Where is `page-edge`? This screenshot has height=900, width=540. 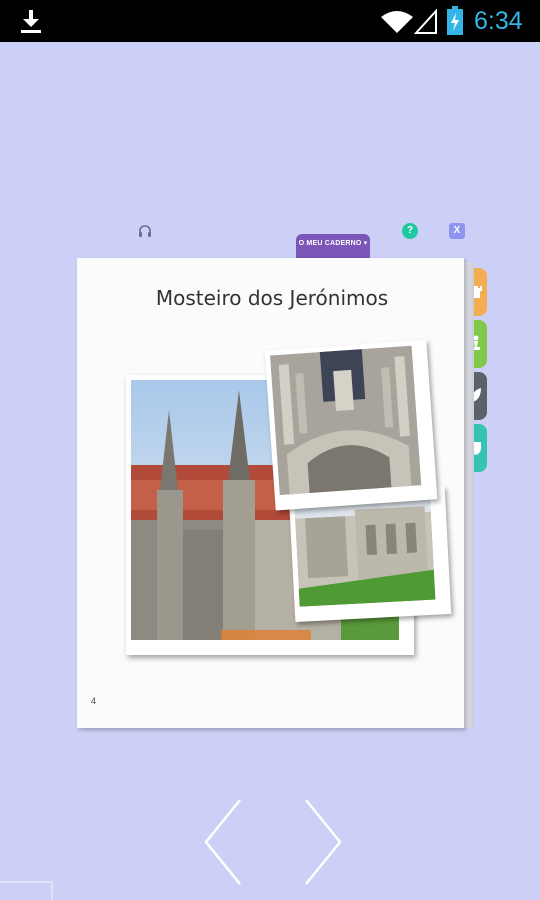 page-edge is located at coordinates (469, 495).